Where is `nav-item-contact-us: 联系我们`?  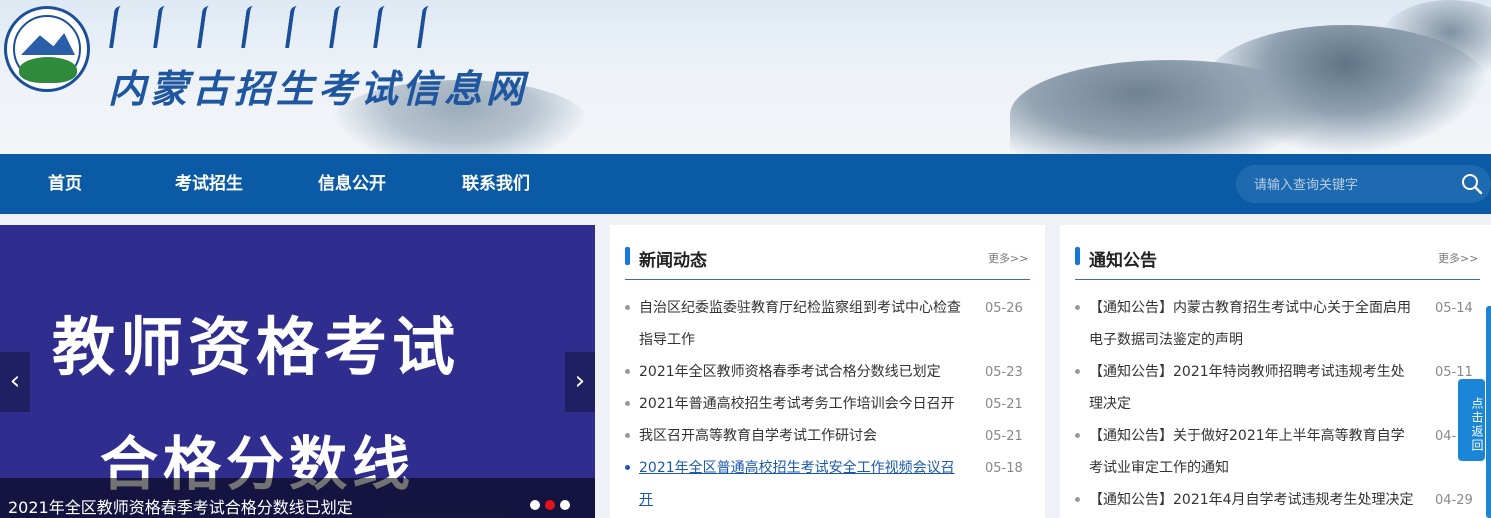
nav-item-contact-us: 联系我们 is located at coordinates (496, 184).